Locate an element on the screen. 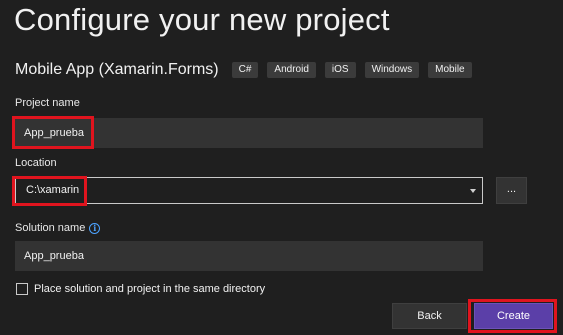 This screenshot has height=335, width=563. solution-name-label-text: Solution name is located at coordinates (50, 228).